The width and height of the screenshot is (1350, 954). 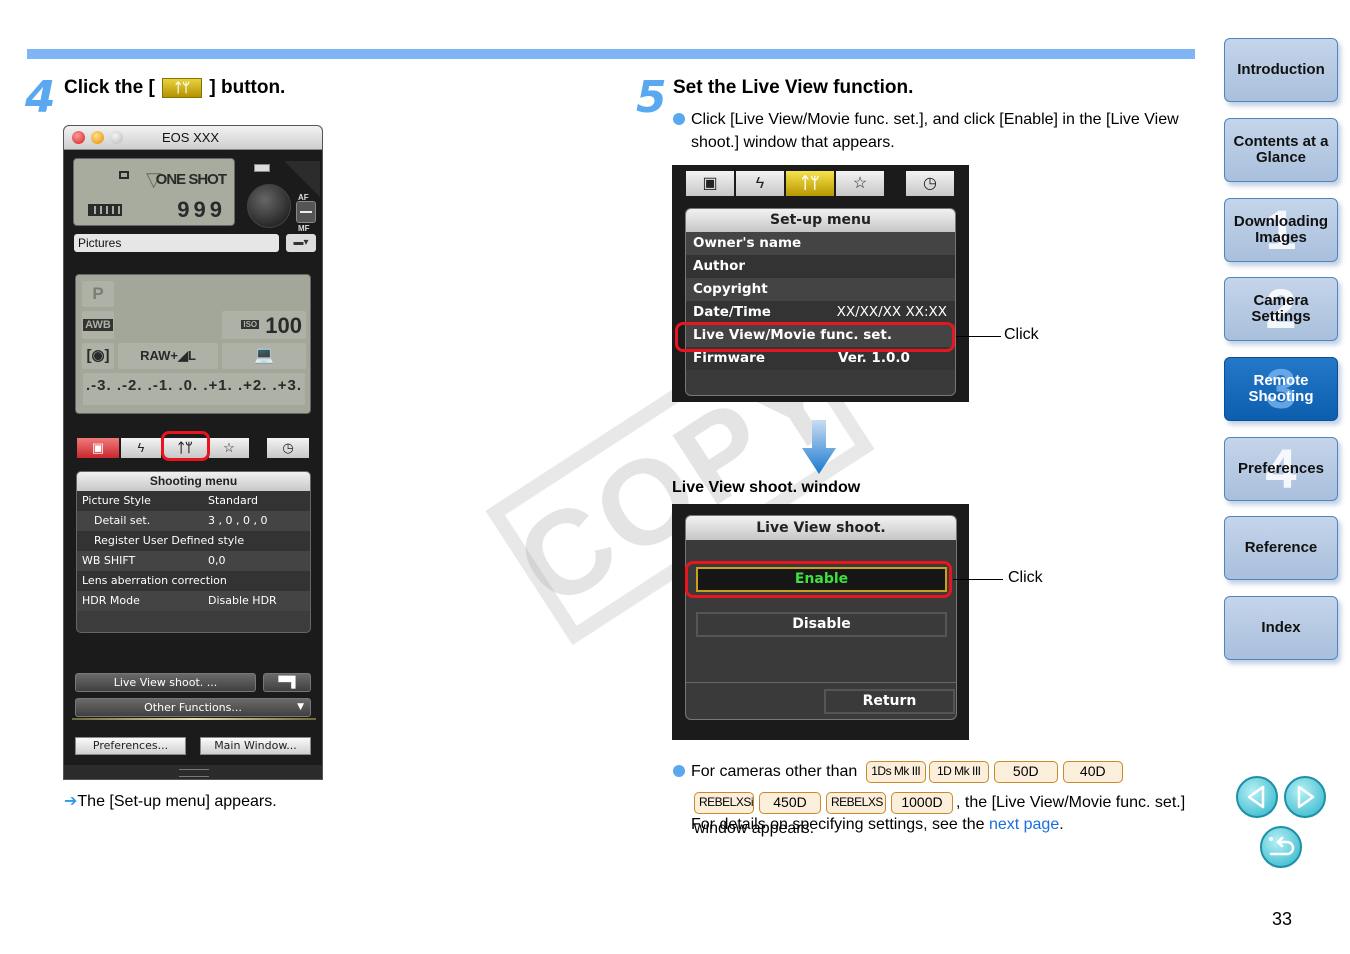 I want to click on af-mf-switch, so click(x=306, y=212).